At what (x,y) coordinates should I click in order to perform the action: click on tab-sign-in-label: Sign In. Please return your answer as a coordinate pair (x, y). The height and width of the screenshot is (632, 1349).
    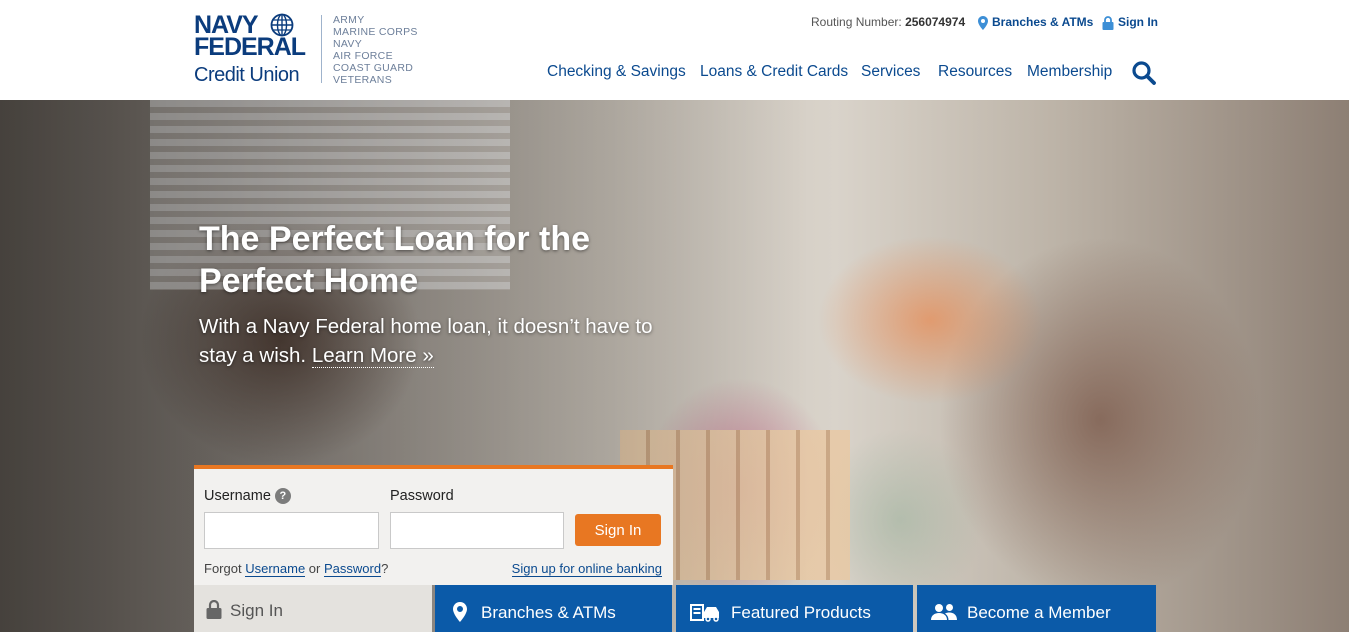
    Looking at the image, I should click on (256, 610).